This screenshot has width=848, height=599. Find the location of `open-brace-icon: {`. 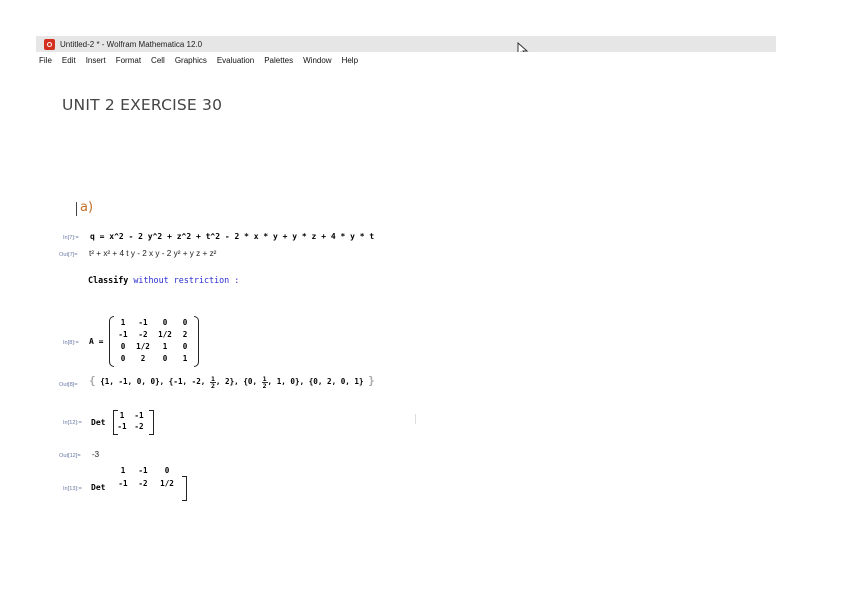

open-brace-icon: { is located at coordinates (92, 380).